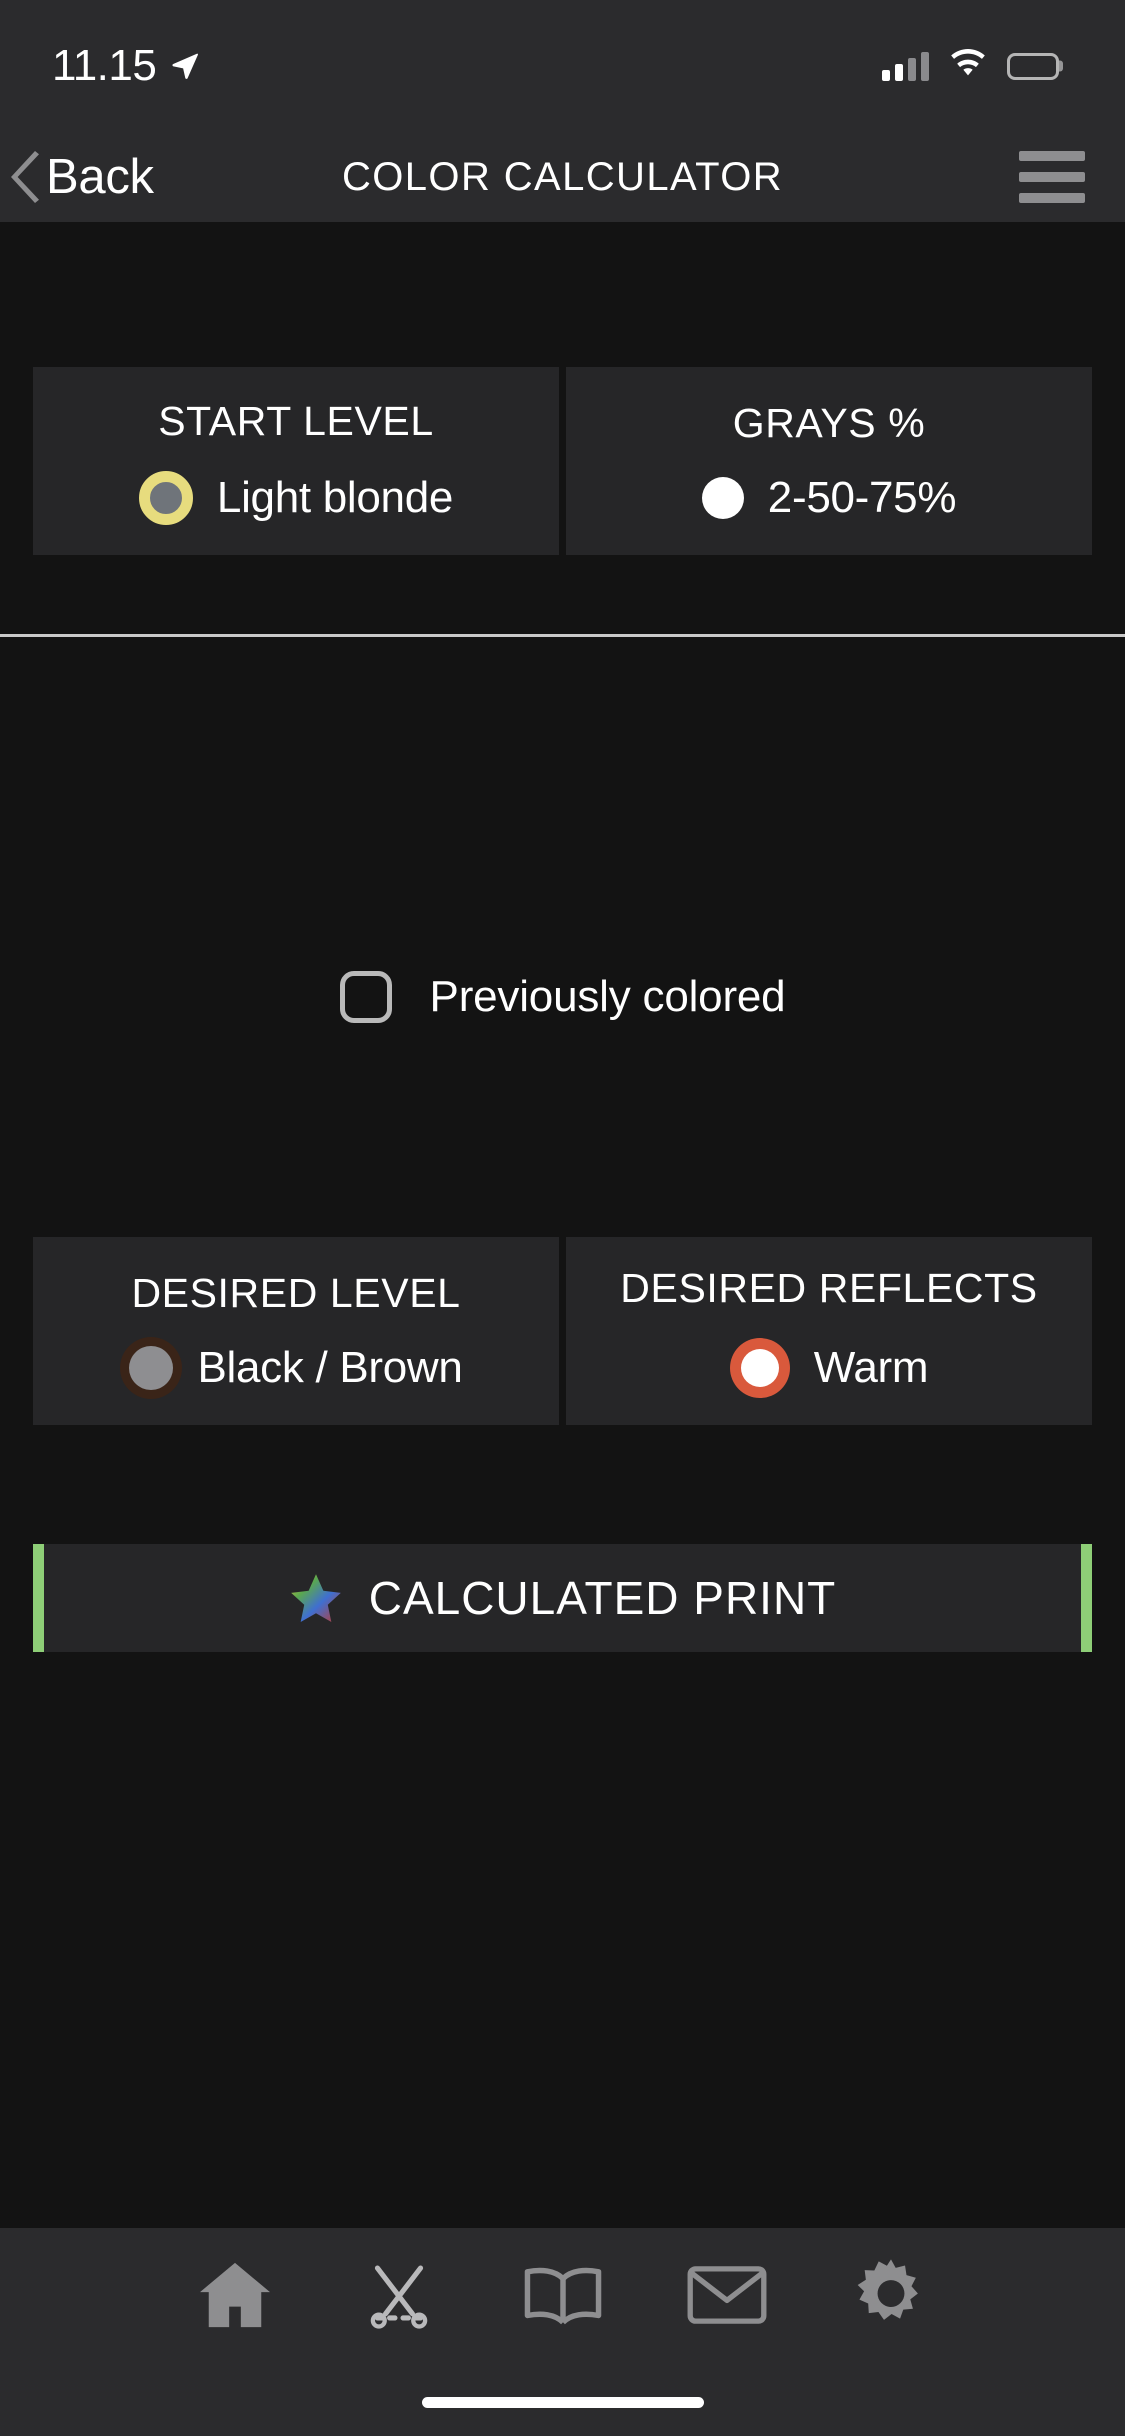 Image resolution: width=1125 pixels, height=2436 pixels. I want to click on nav-bar: Back COLOR CALCULATOR, so click(562, 177).